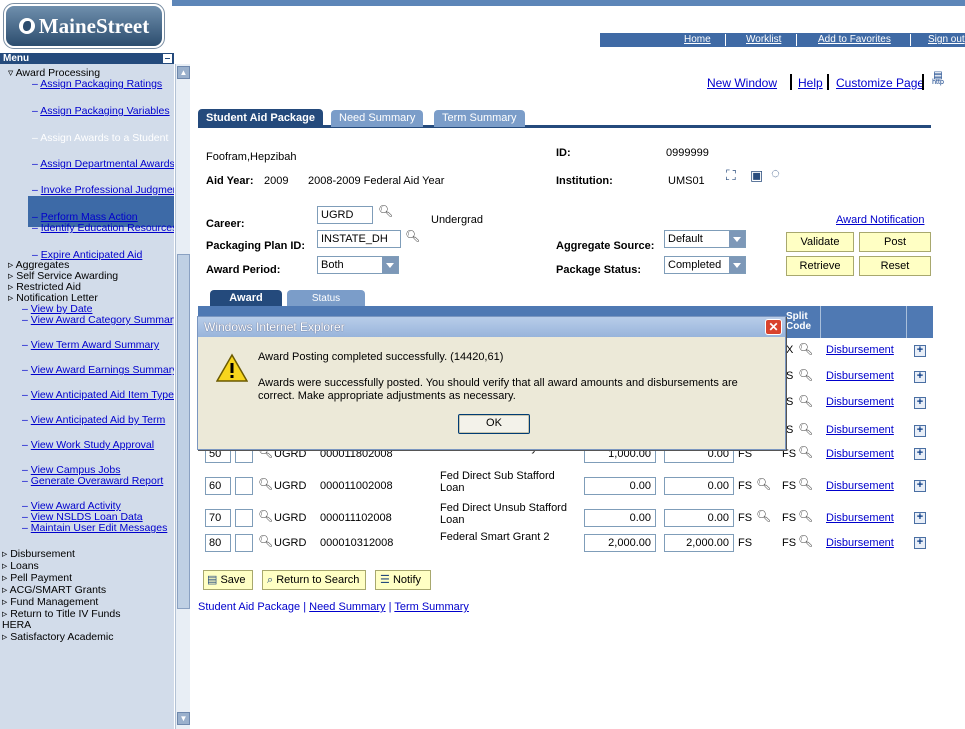  What do you see at coordinates (820, 266) in the screenshot?
I see `retrieve-button: Retrieve` at bounding box center [820, 266].